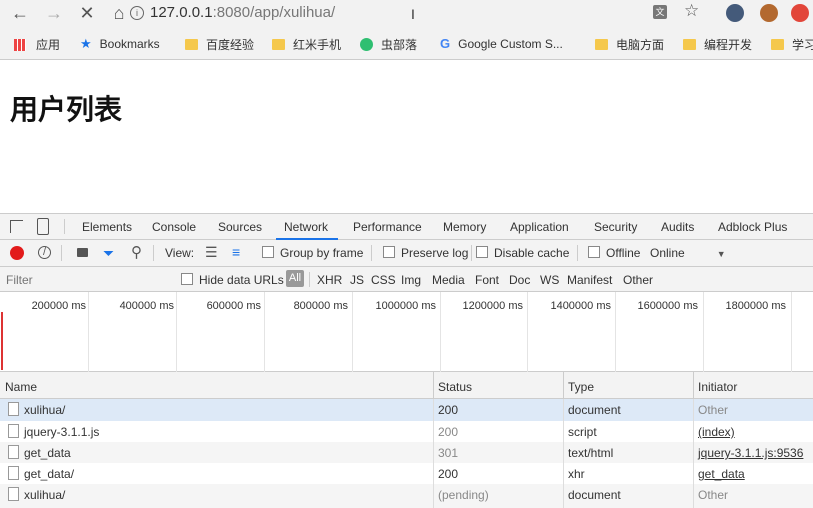 Image resolution: width=813 pixels, height=508 pixels. Describe the element at coordinates (406, 431) in the screenshot. I see `table-row: jquery-3.1.1.js 200 script (index)` at that location.